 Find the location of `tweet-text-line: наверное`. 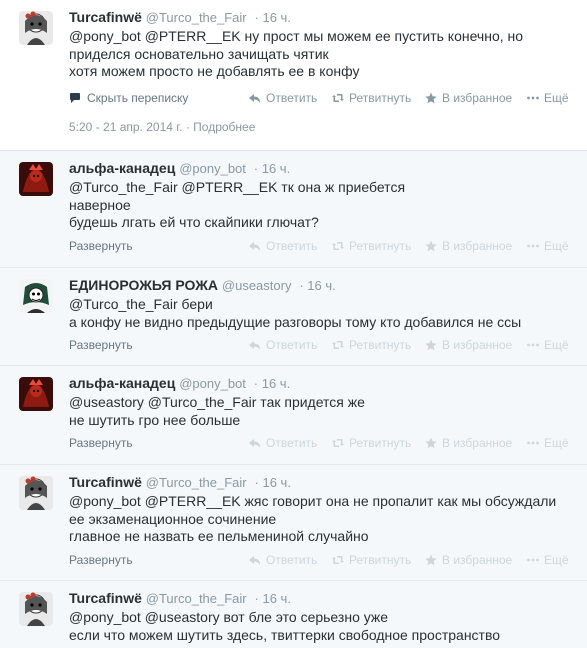

tweet-text-line: наверное is located at coordinates (100, 204).